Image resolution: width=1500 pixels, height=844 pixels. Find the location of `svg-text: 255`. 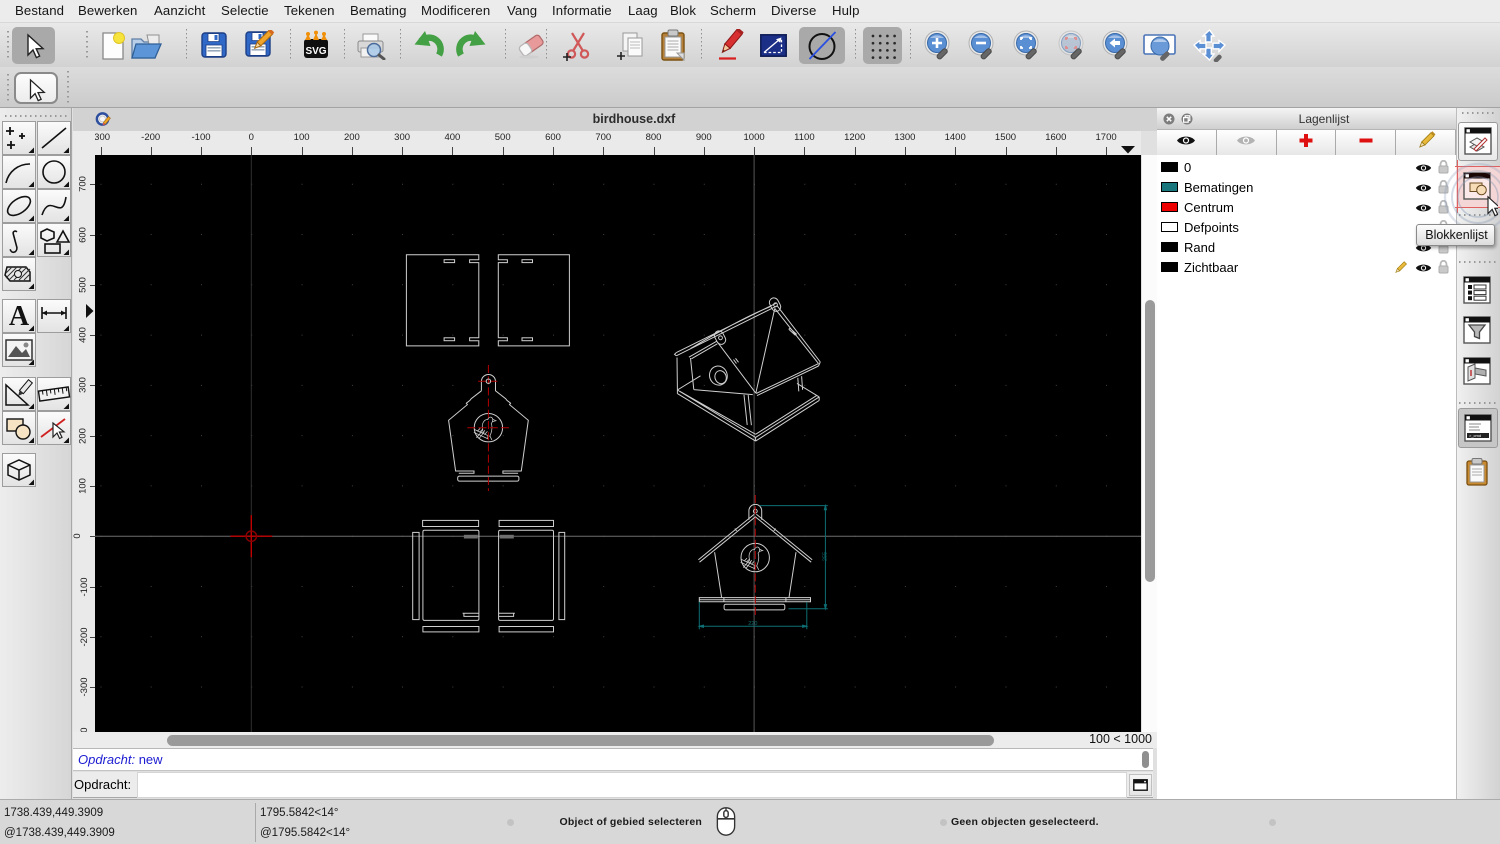

svg-text: 255 is located at coordinates (826, 556).